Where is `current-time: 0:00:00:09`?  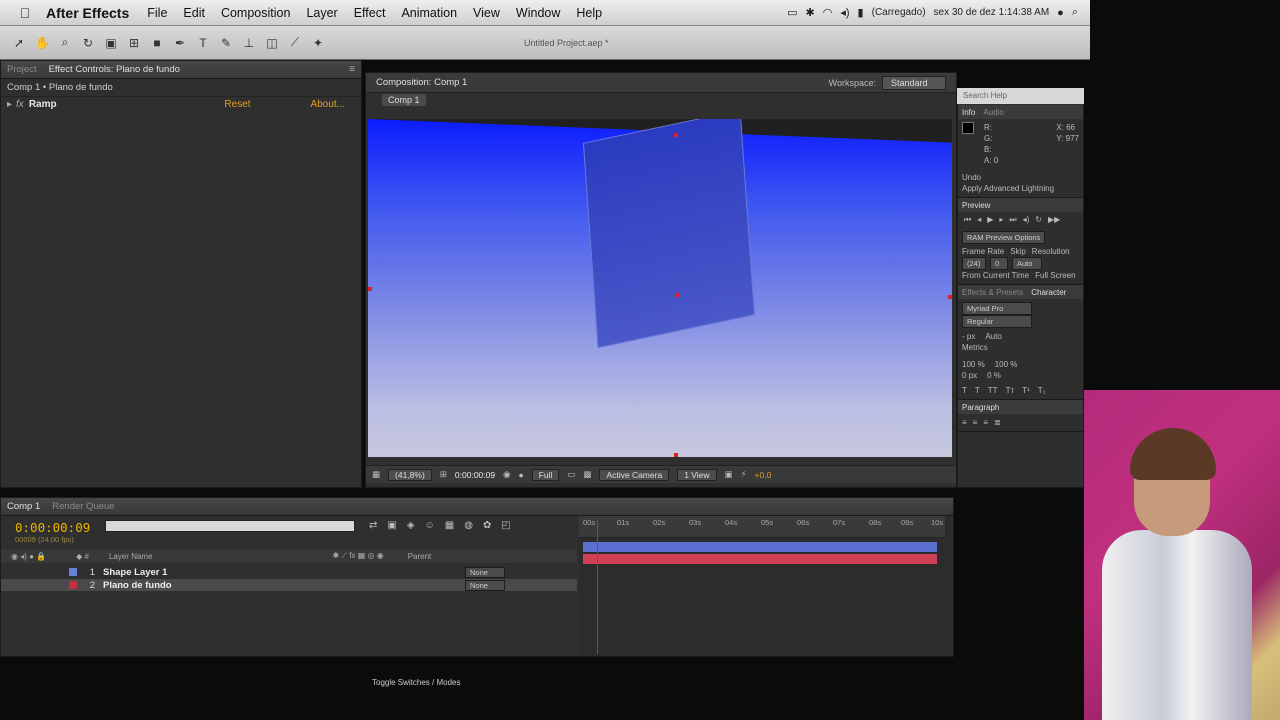
current-time: 0:00:00:09 is located at coordinates (475, 475).